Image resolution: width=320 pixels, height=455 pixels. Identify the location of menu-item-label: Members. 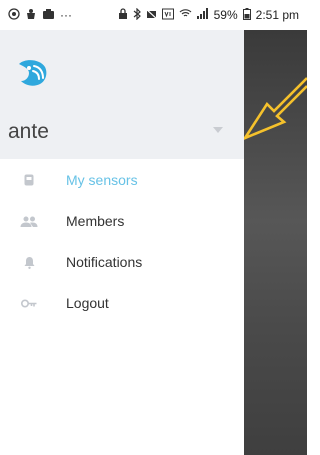
(95, 220).